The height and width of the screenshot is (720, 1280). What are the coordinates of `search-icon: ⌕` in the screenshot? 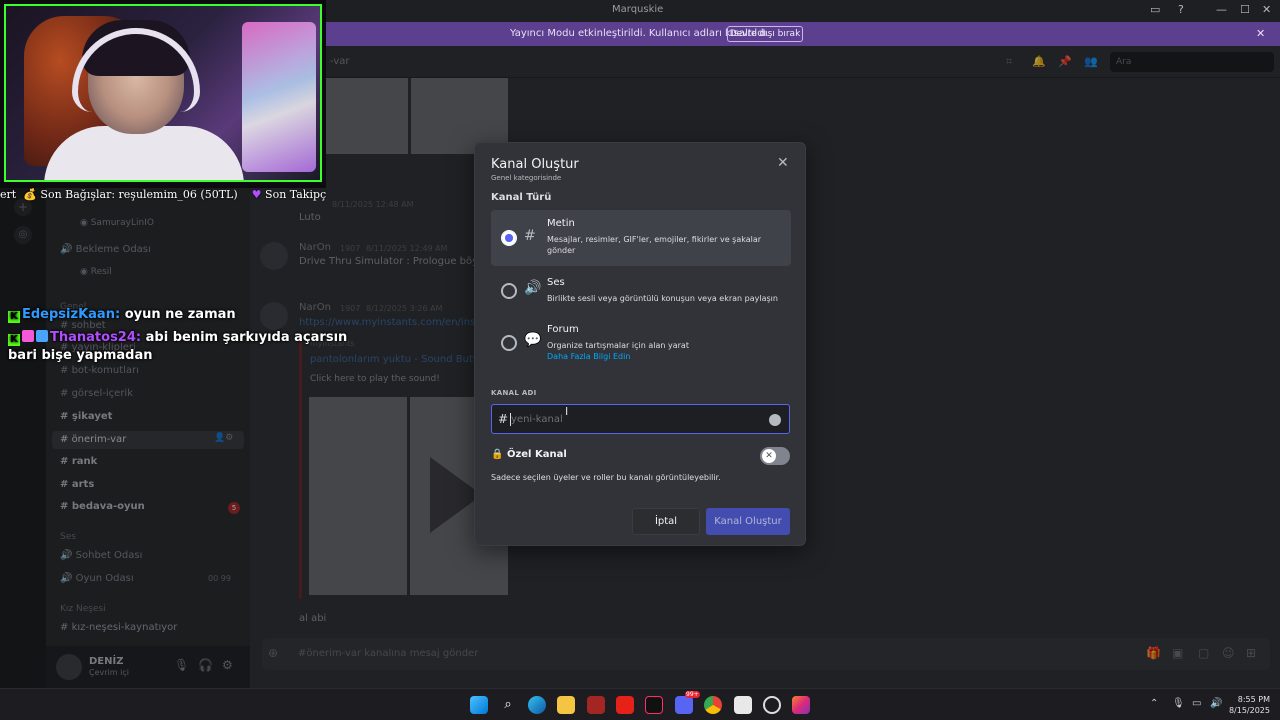 It's located at (508, 705).